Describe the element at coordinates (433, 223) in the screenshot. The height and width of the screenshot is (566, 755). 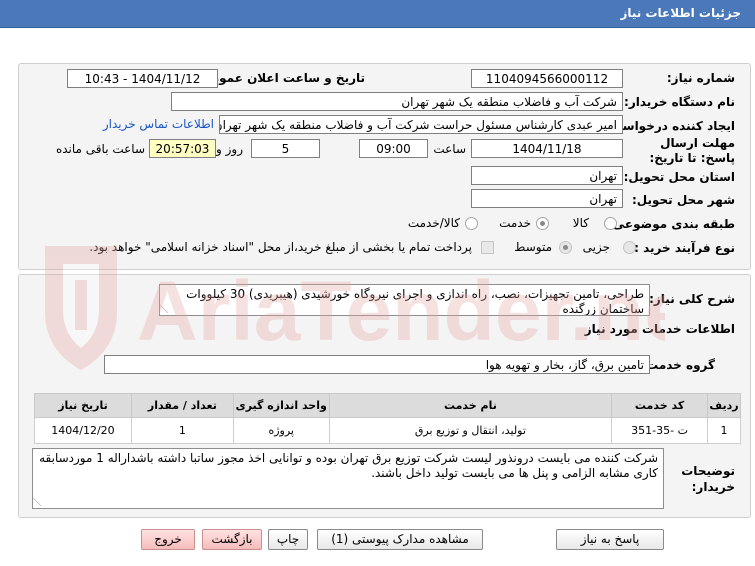
I see `category-option-goods-service: کالا/خدمت` at that location.